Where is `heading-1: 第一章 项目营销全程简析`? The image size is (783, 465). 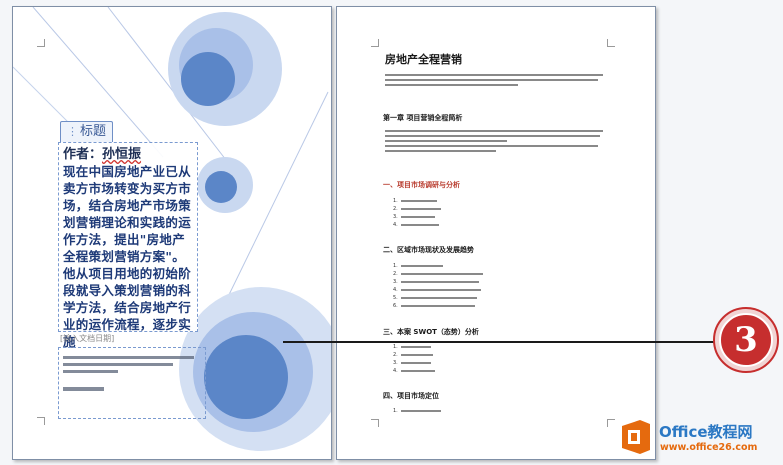
heading-1: 第一章 项目营销全程简析 is located at coordinates (422, 118).